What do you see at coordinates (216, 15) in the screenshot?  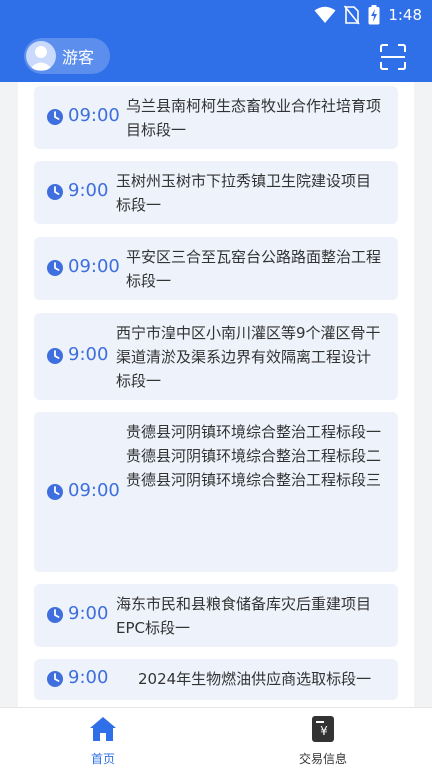 I see `status-bar: 1:48` at bounding box center [216, 15].